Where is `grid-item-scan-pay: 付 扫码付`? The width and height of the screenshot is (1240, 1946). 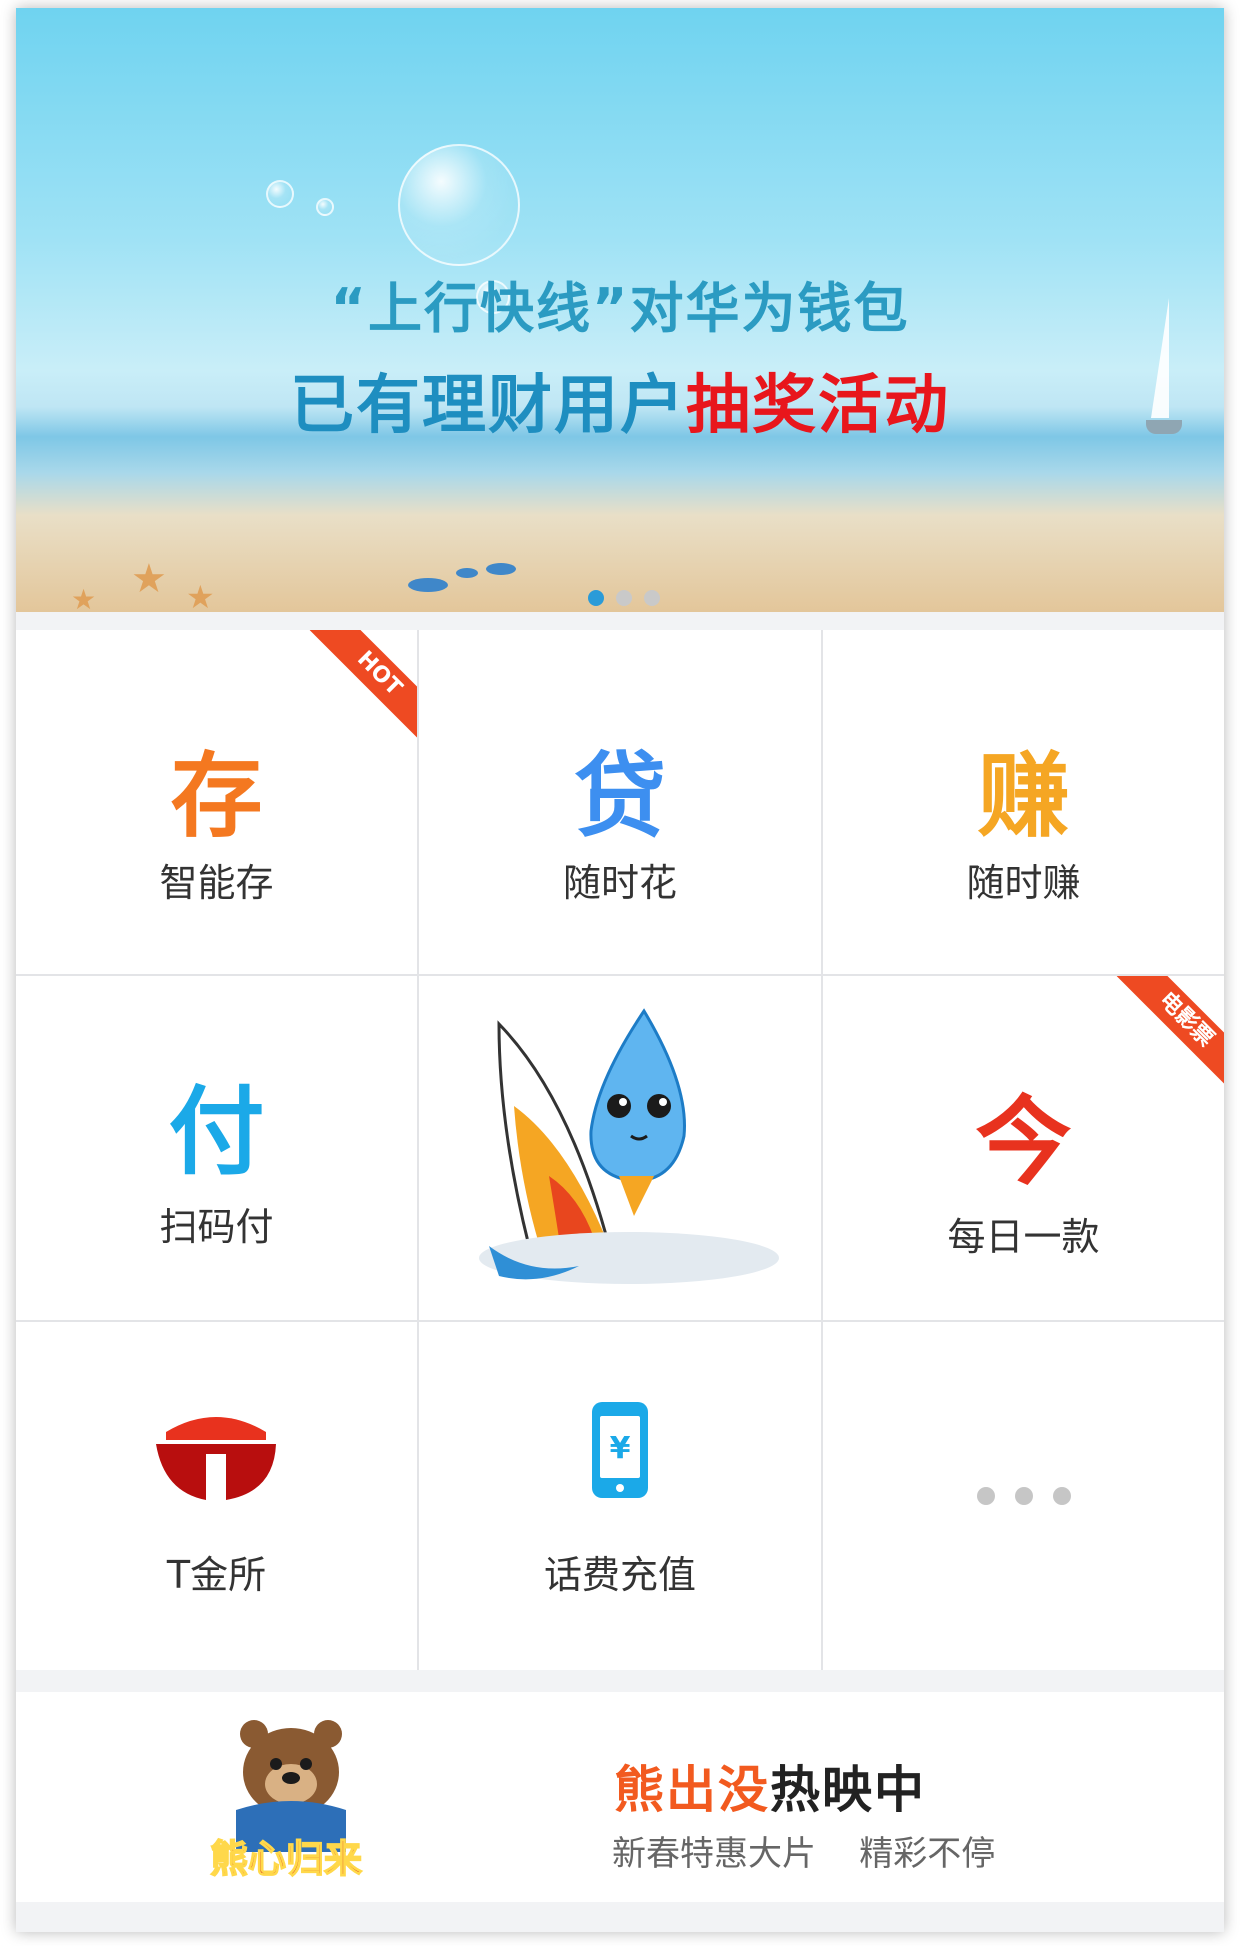
grid-item-scan-pay: 付 扫码付 is located at coordinates (216, 1148).